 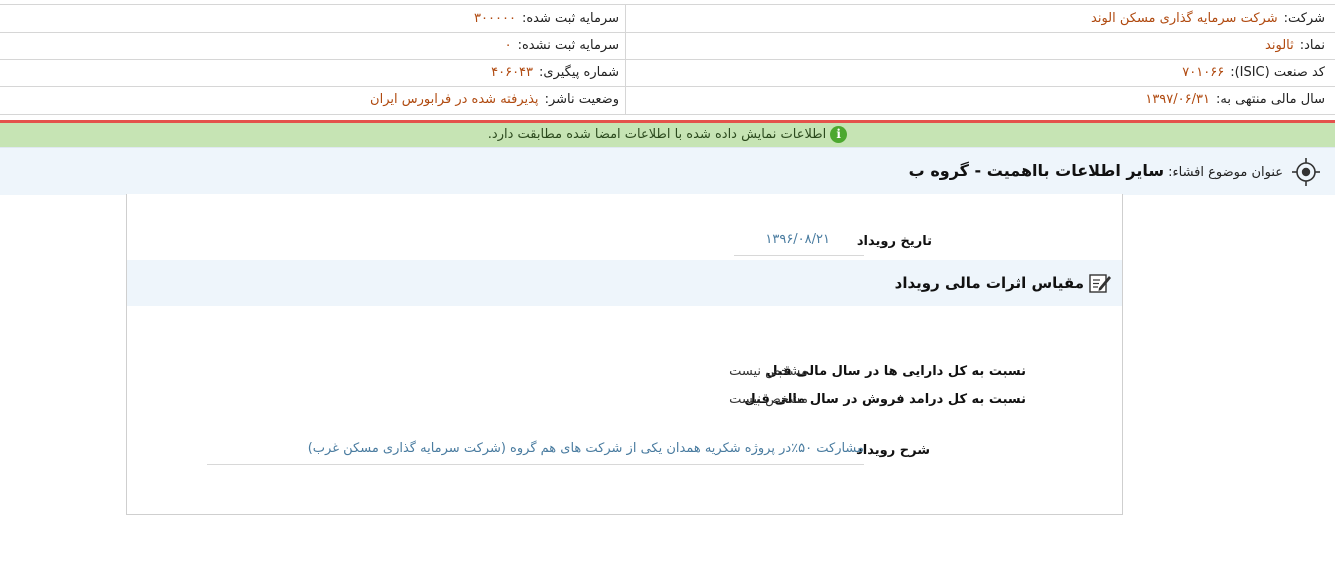 What do you see at coordinates (893, 450) in the screenshot?
I see `event-description-label: شرح رویداد` at bounding box center [893, 450].